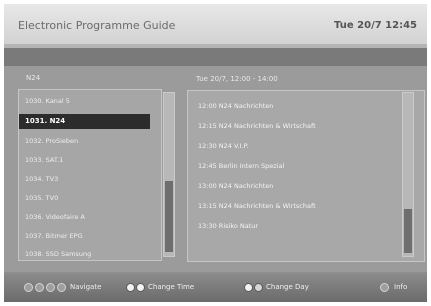 The image size is (431, 306). I want to click on programme-item: 13:15 N24 Nachrichten & Wirtschaft, so click(257, 206).